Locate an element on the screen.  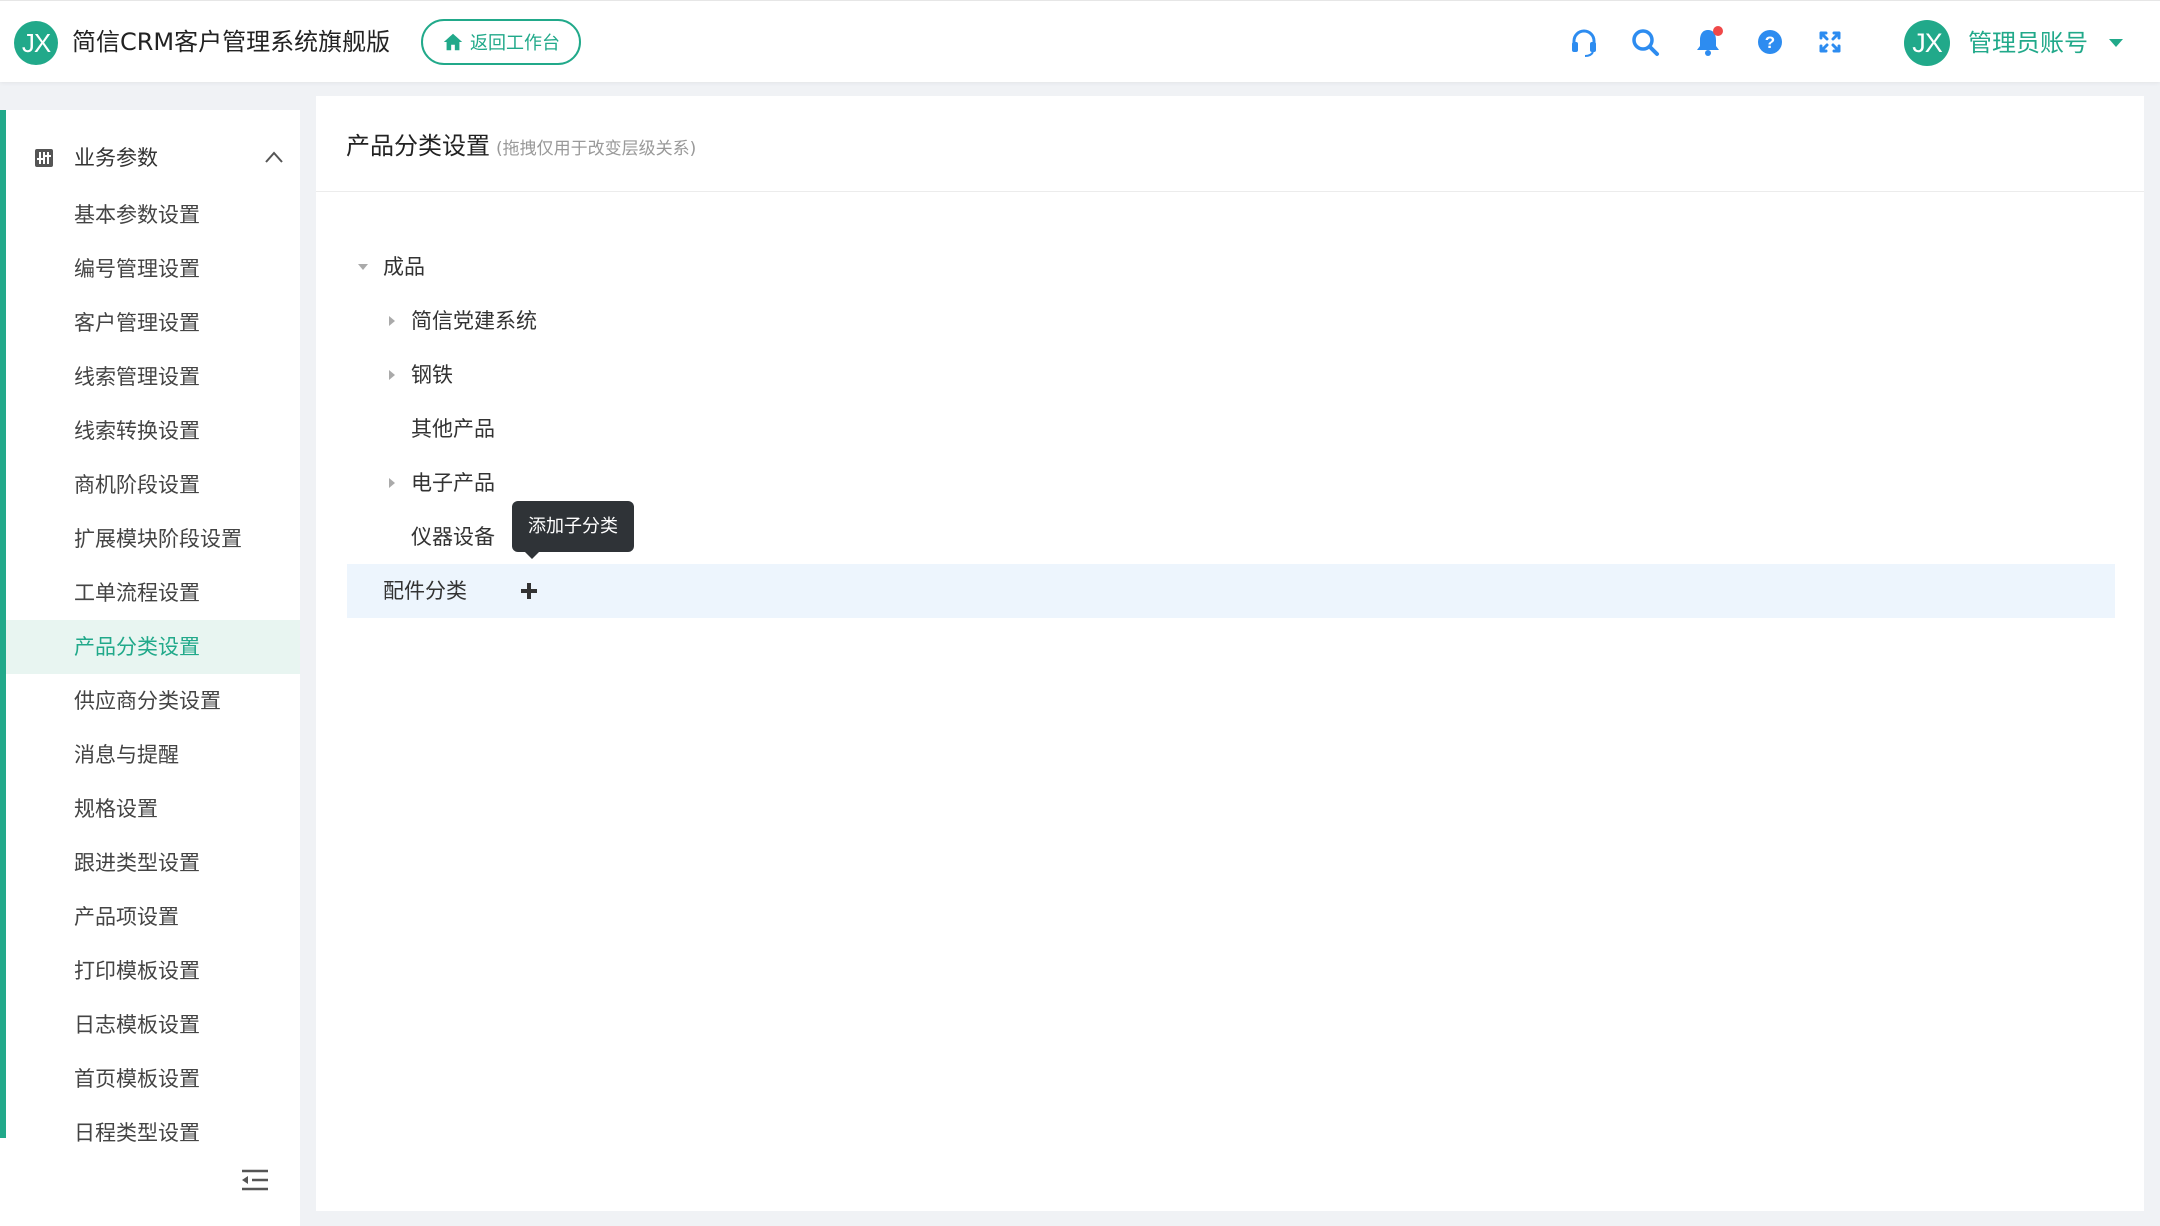
tooltip-arrow is located at coordinates (532, 555).